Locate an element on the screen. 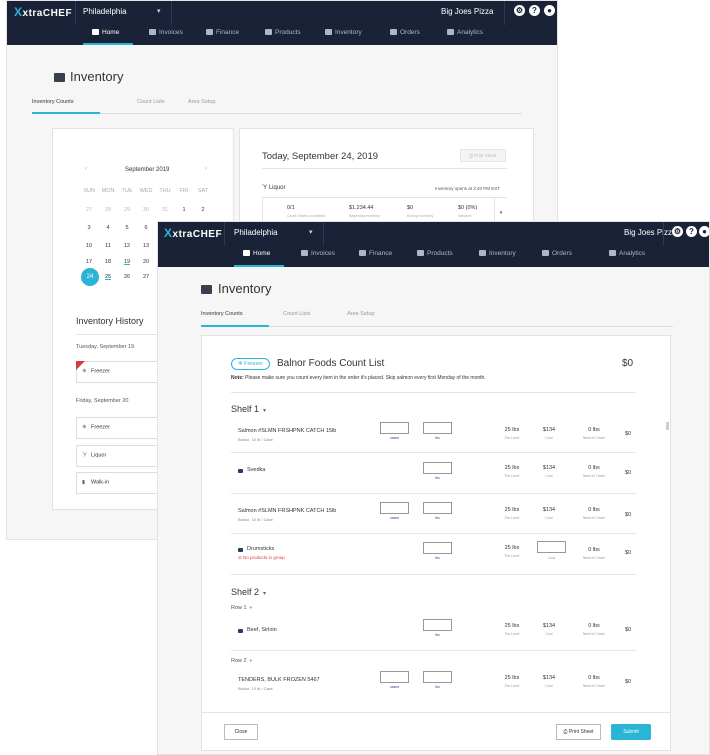  calendar-day-selected: 24 is located at coordinates (90, 277).